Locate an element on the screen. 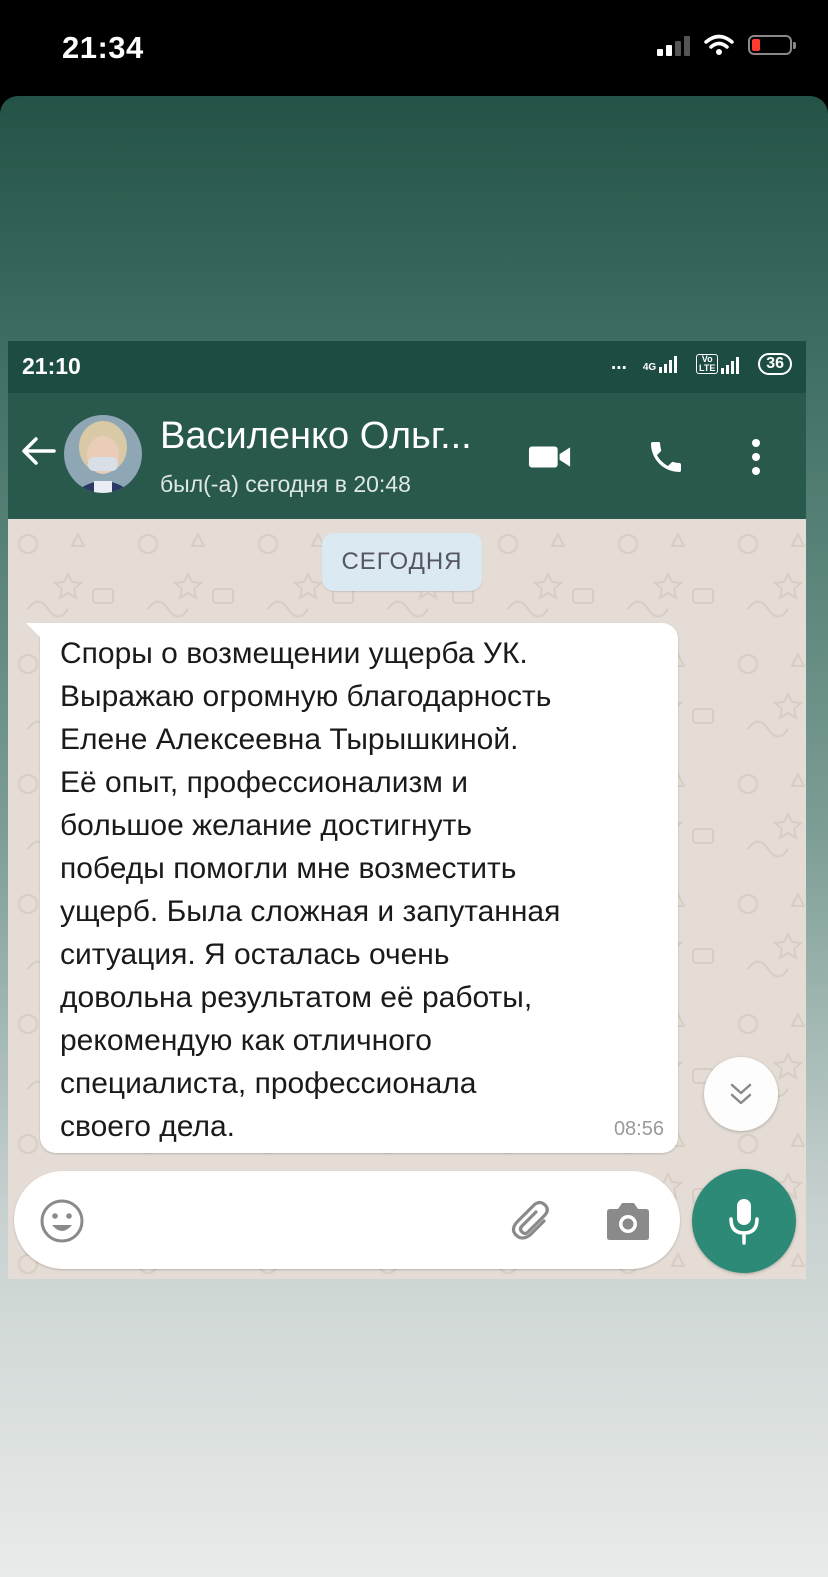  video-call-icon is located at coordinates (549, 457).